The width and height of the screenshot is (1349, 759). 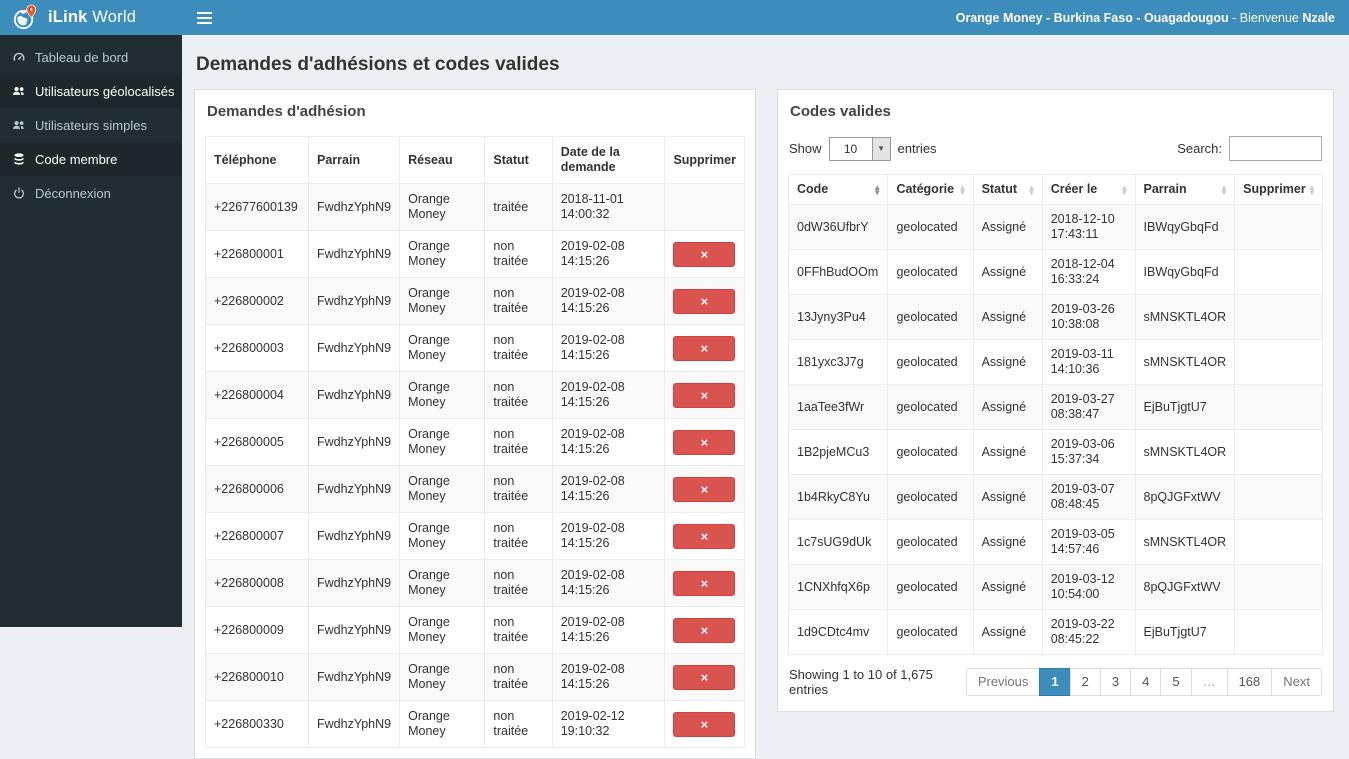 I want to click on pagination-page-4: 4, so click(x=1146, y=682).